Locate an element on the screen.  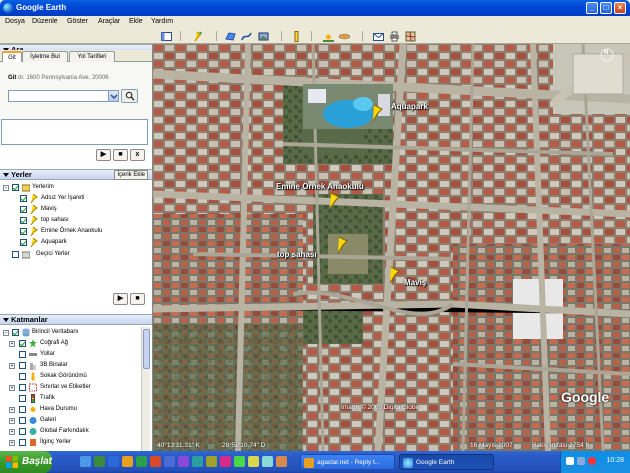
tree-item-layer: + İlginç Yerler is located at coordinates (70, 442).